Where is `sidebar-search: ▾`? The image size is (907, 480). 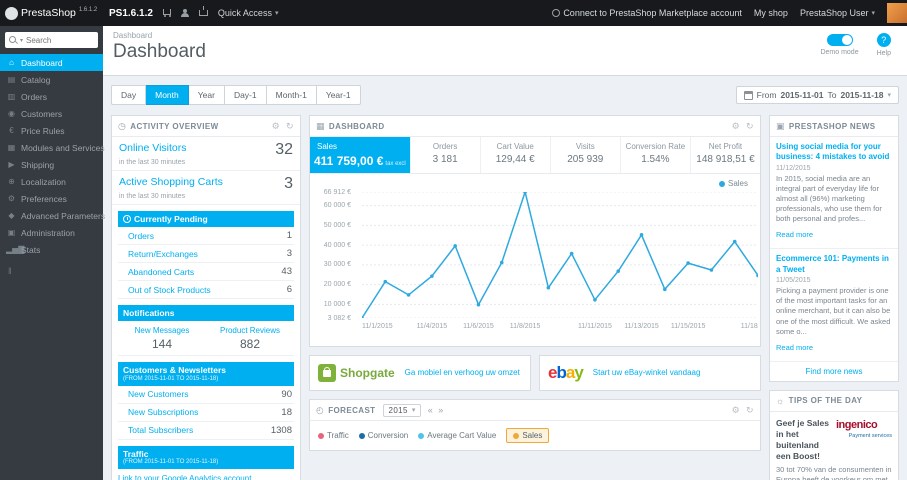
sidebar-search: ▾ is located at coordinates (51, 40).